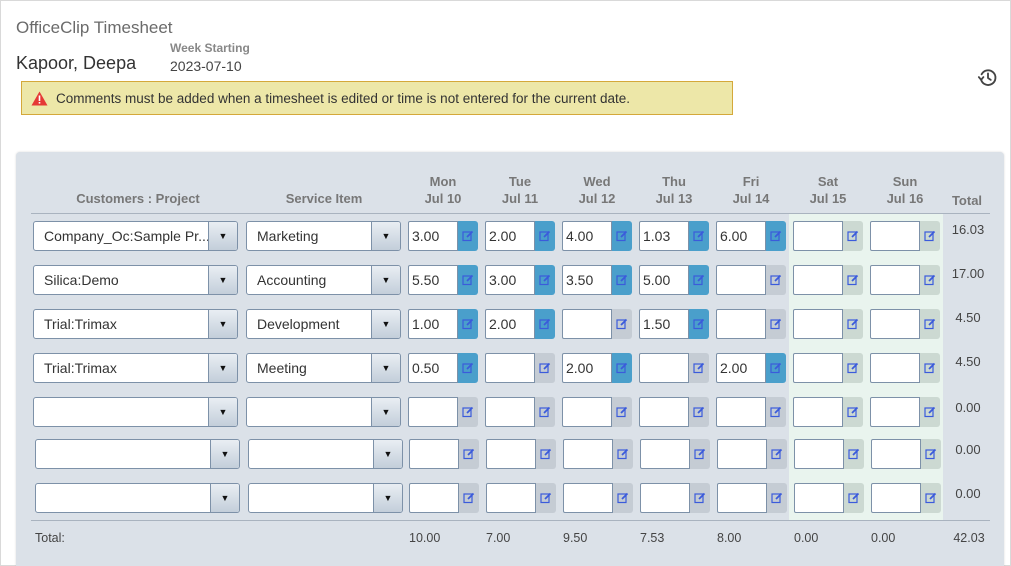 The width and height of the screenshot is (1011, 566). What do you see at coordinates (135, 236) in the screenshot?
I see `project-select: Company_Oc:Sample Pr... ▼` at bounding box center [135, 236].